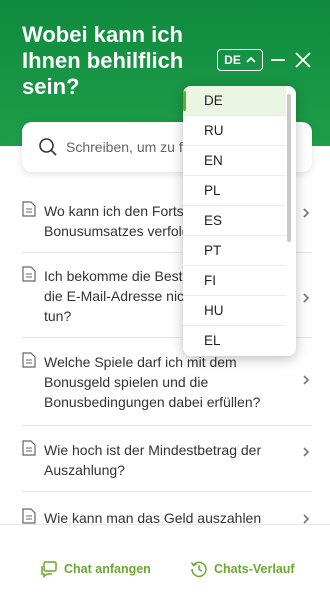  What do you see at coordinates (234, 251) in the screenshot?
I see `language-option-pt: PT` at bounding box center [234, 251].